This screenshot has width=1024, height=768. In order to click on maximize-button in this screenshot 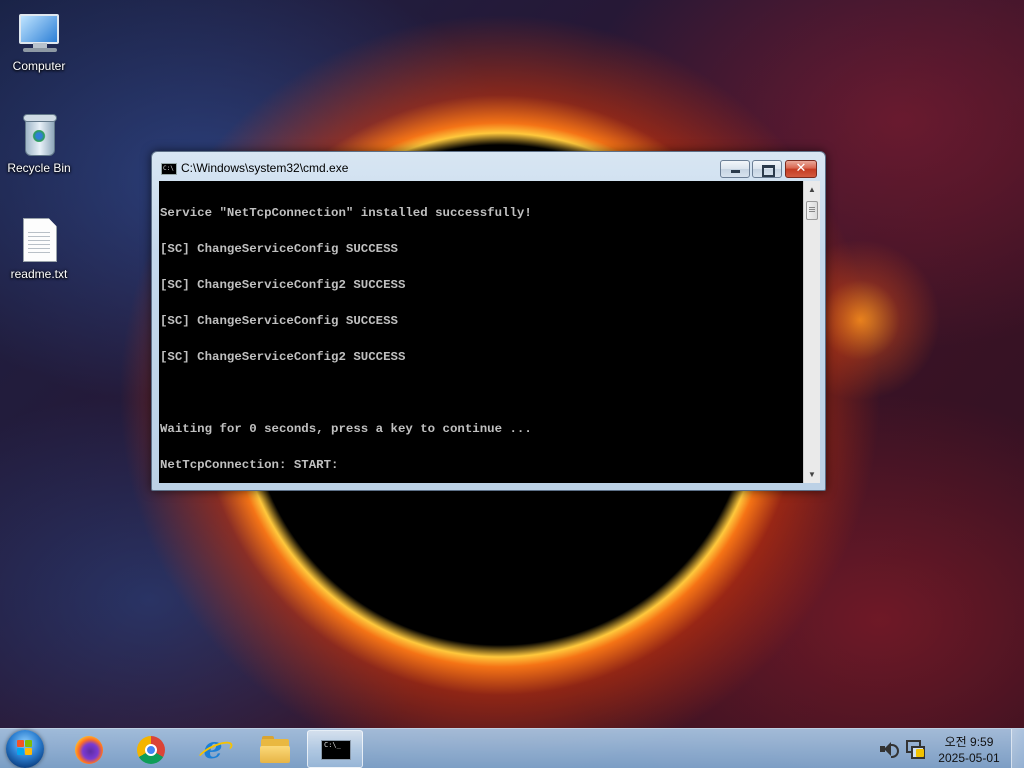, I will do `click(767, 169)`.